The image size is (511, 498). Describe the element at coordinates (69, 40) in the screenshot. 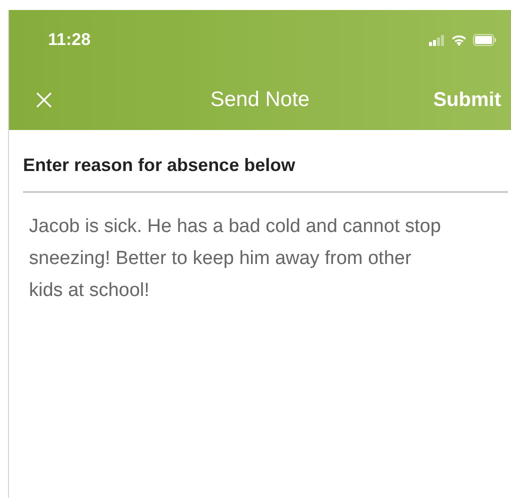

I see `status-time: 11:28` at that location.